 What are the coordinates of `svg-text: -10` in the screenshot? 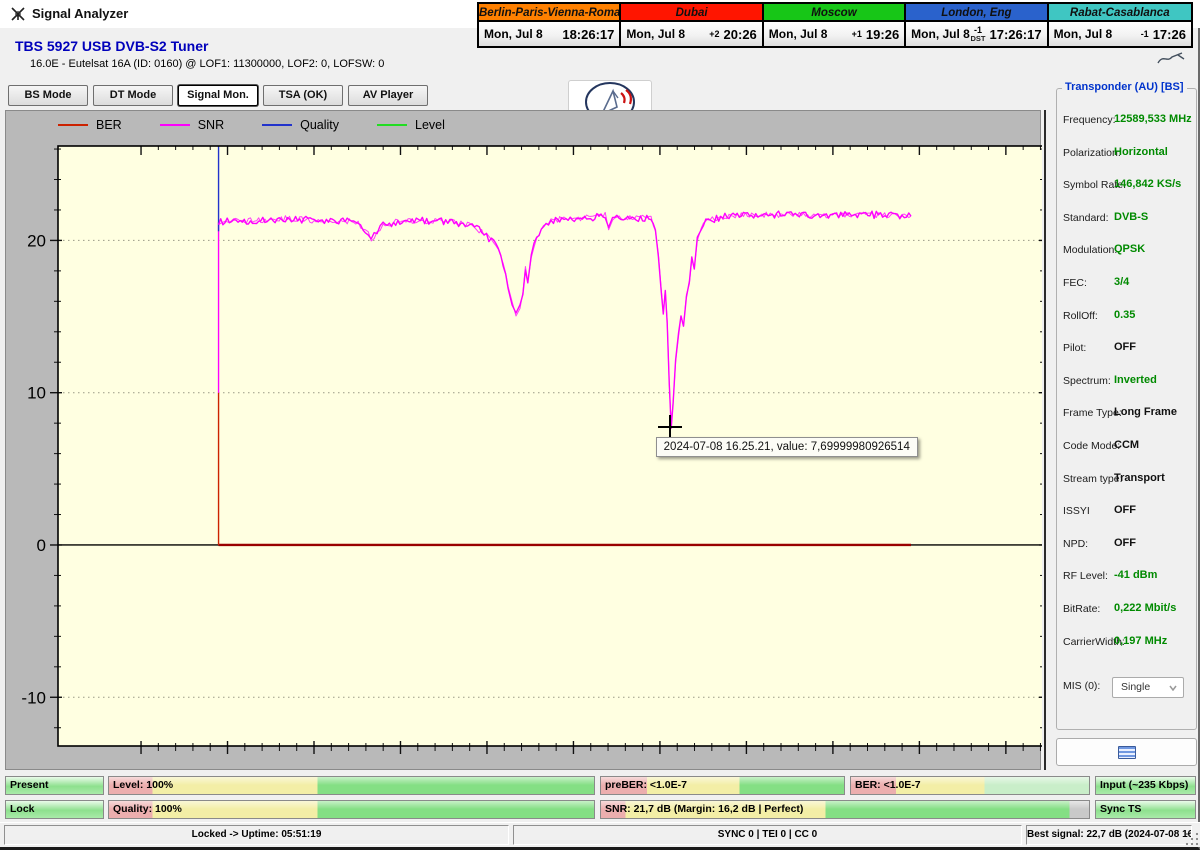 It's located at (33, 697).